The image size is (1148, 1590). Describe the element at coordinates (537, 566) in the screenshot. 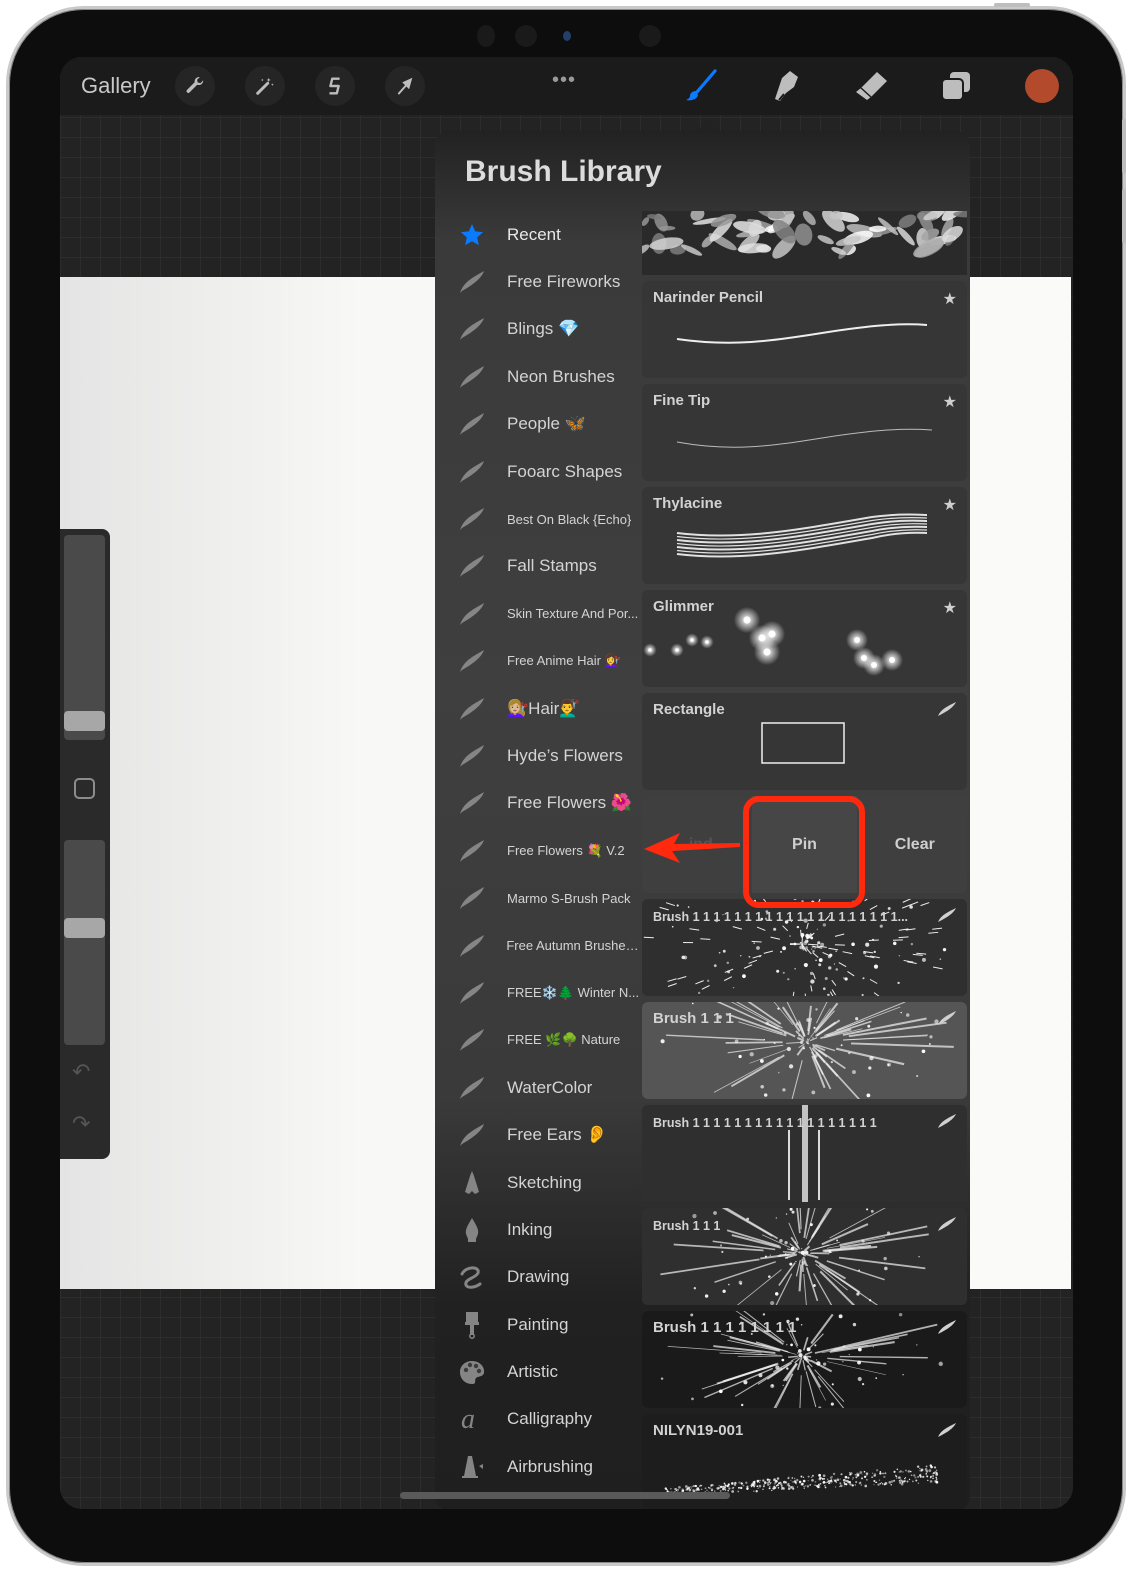

I see `category-item: Fall Stamps` at that location.